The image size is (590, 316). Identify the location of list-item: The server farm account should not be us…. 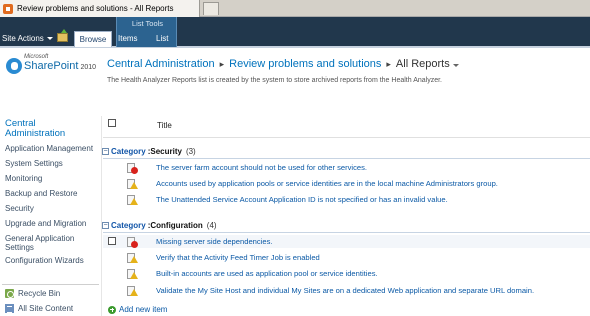
(261, 167).